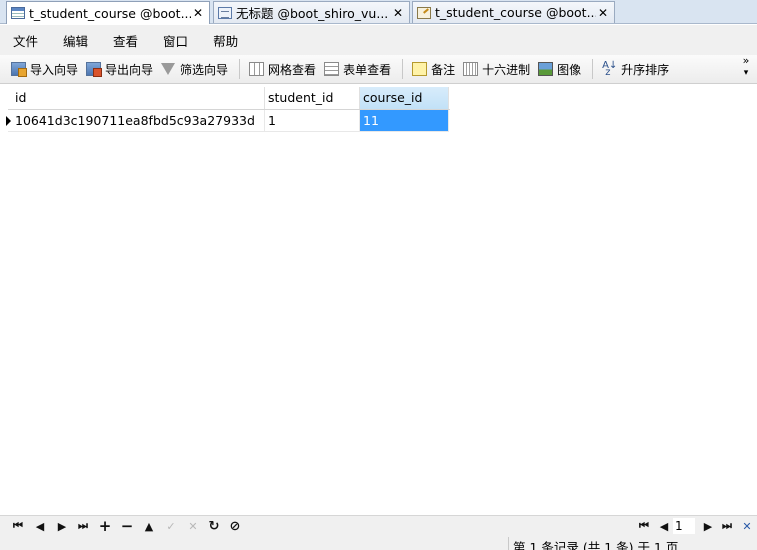  I want to click on minus-icon: −, so click(127, 526).